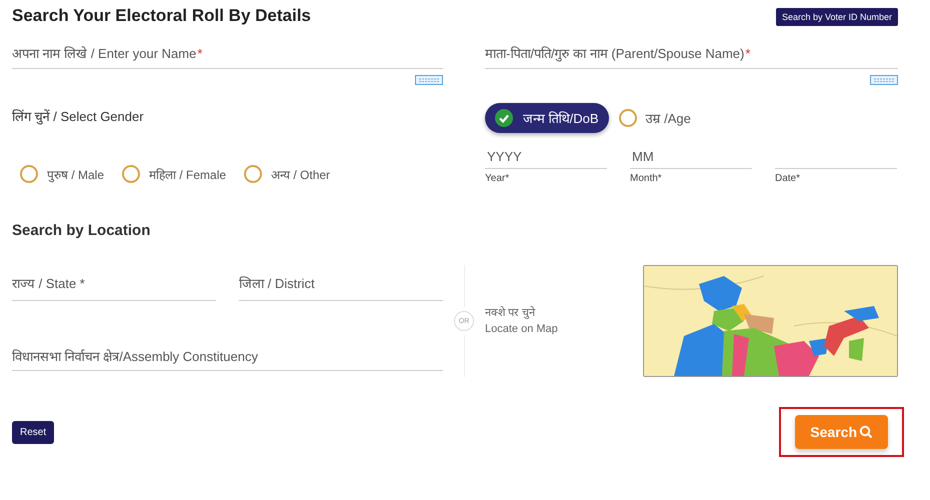  I want to click on gender-radio: महिला / Female, so click(174, 174).